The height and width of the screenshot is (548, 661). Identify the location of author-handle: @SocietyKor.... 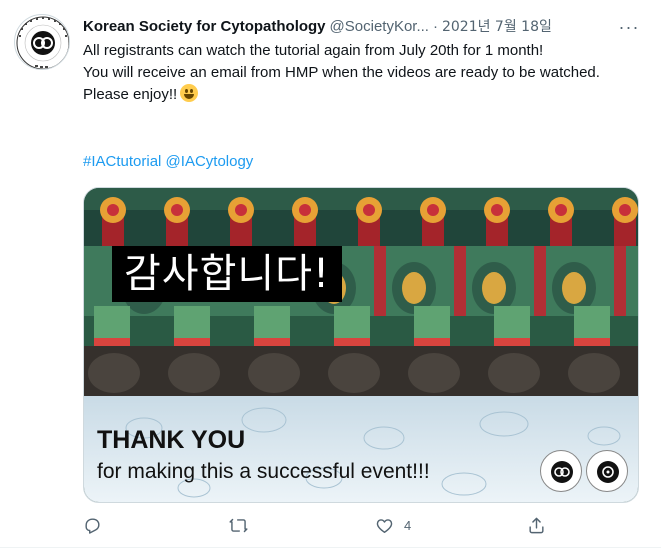
(379, 26).